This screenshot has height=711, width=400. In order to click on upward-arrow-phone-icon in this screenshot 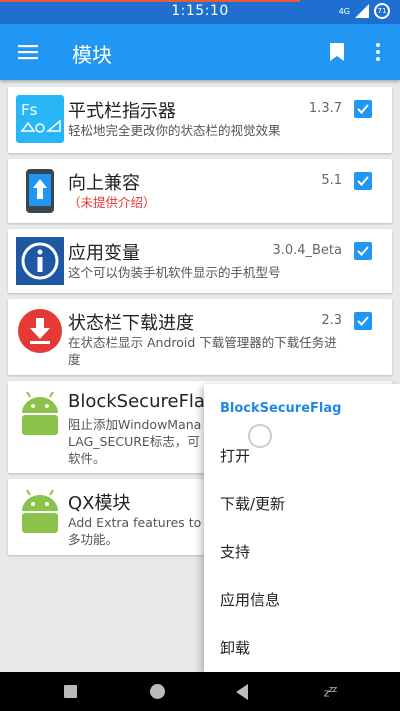, I will do `click(40, 191)`.